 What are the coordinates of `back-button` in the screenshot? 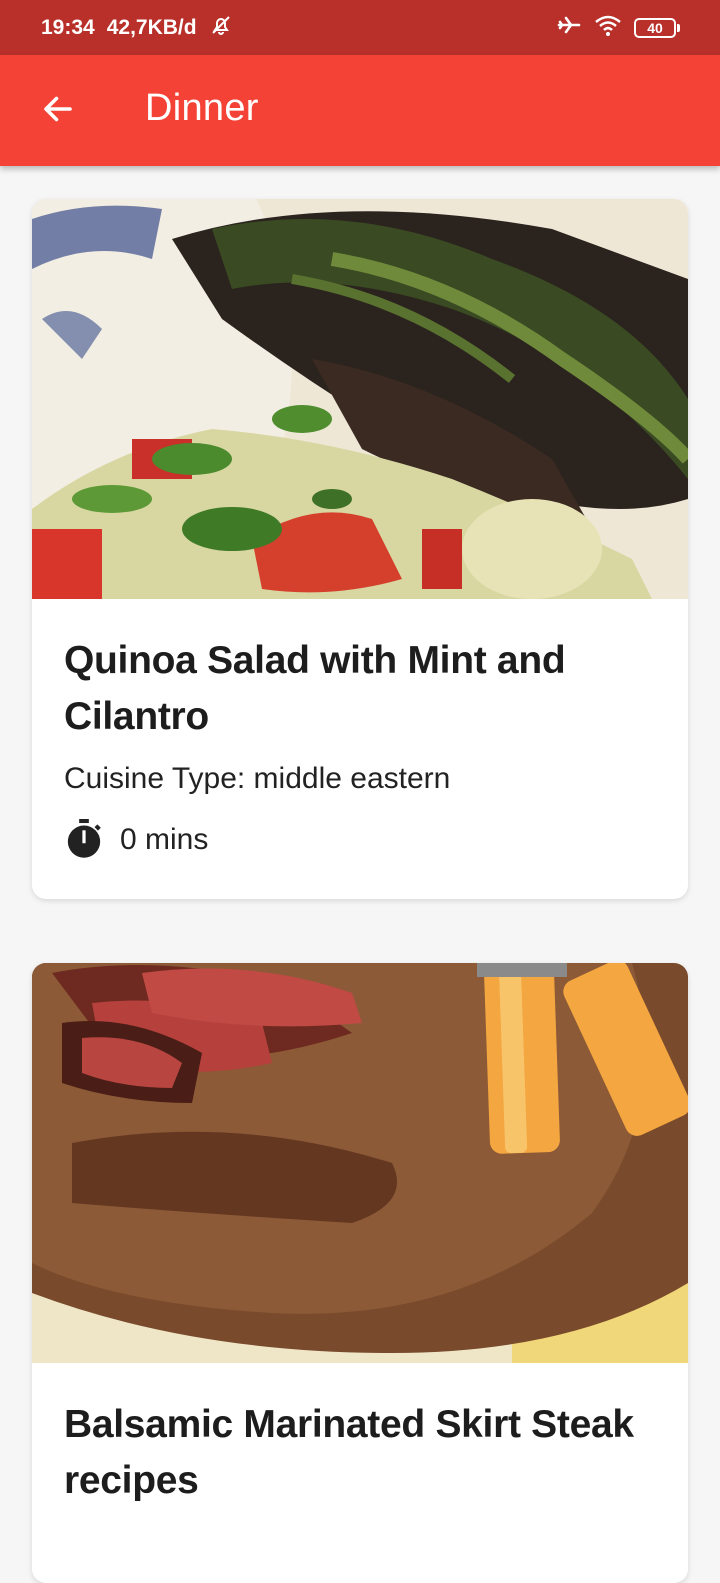 It's located at (58, 109).